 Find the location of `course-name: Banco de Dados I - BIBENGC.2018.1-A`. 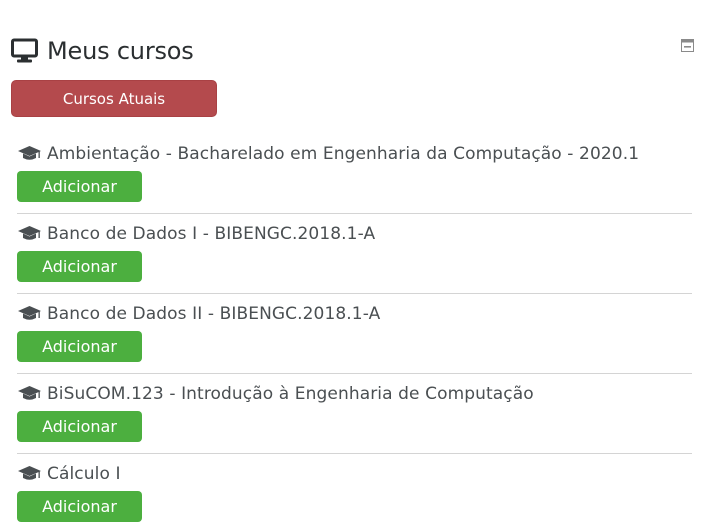

course-name: Banco de Dados I - BIBENGC.2018.1-A is located at coordinates (211, 234).